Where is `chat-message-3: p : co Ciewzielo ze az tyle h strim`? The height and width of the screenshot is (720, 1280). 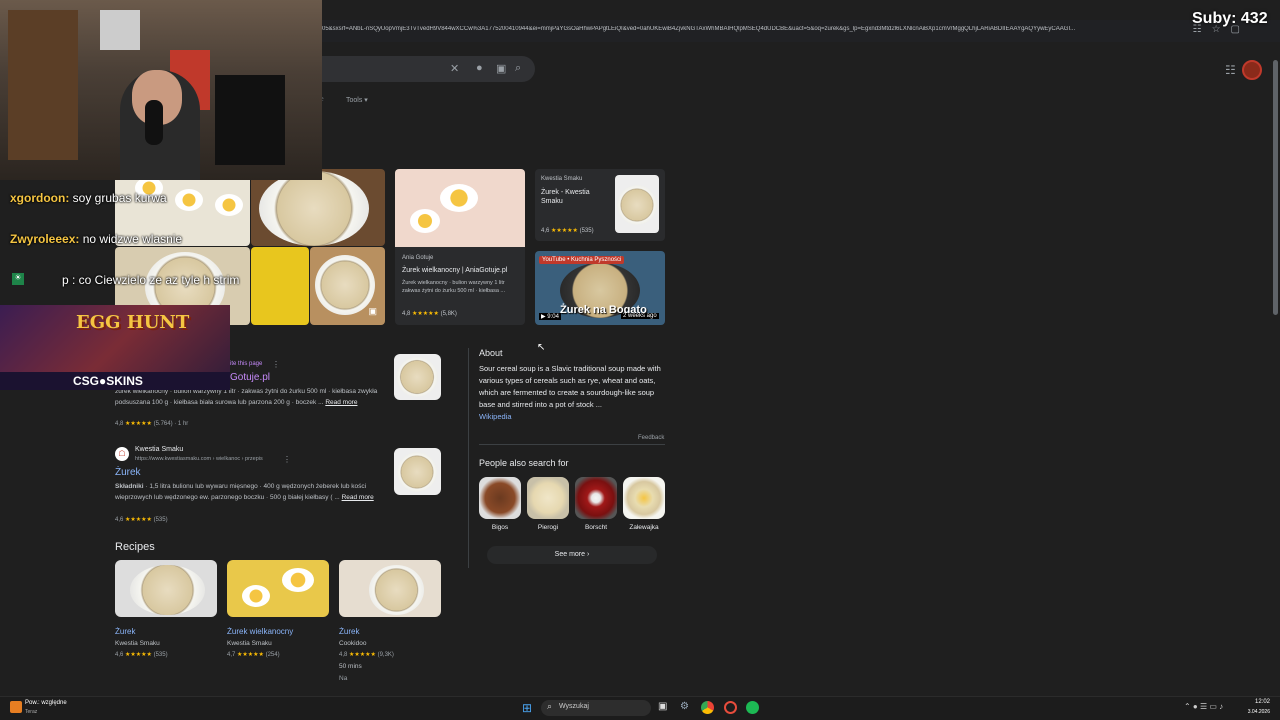 chat-message-3: p : co Ciewzielo ze az tyle h strim is located at coordinates (151, 280).